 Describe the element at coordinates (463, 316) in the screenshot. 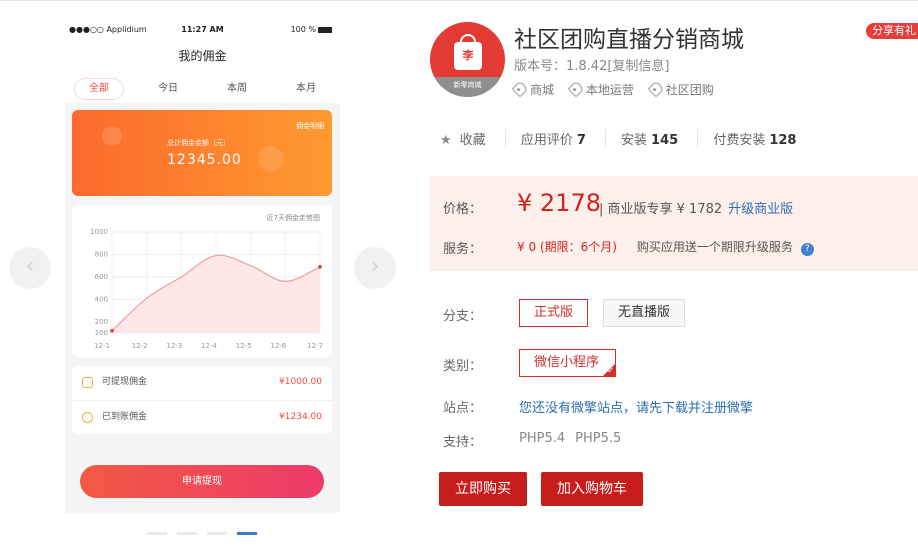

I see `branch-label: 分支：` at that location.